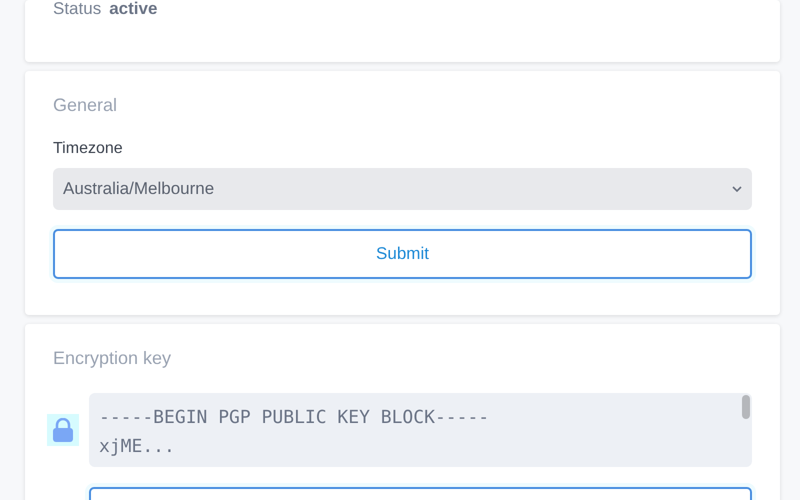  Describe the element at coordinates (737, 189) in the screenshot. I see `chevron-down-icon` at that location.